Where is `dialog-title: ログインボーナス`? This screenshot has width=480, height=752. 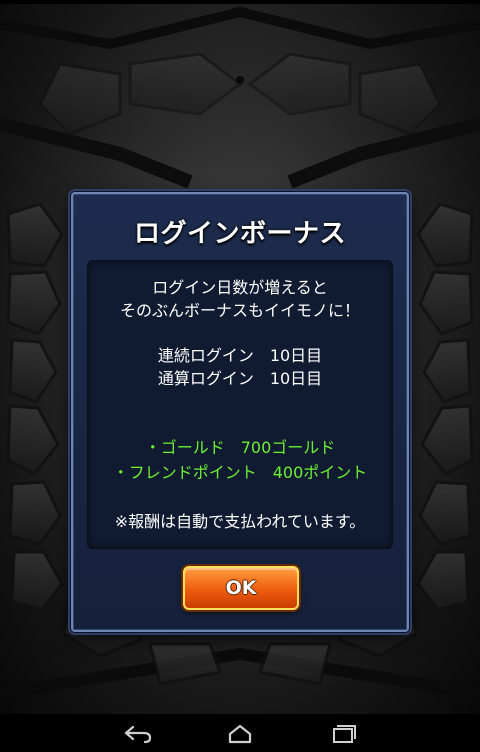 dialog-title: ログインボーナス is located at coordinates (239, 234).